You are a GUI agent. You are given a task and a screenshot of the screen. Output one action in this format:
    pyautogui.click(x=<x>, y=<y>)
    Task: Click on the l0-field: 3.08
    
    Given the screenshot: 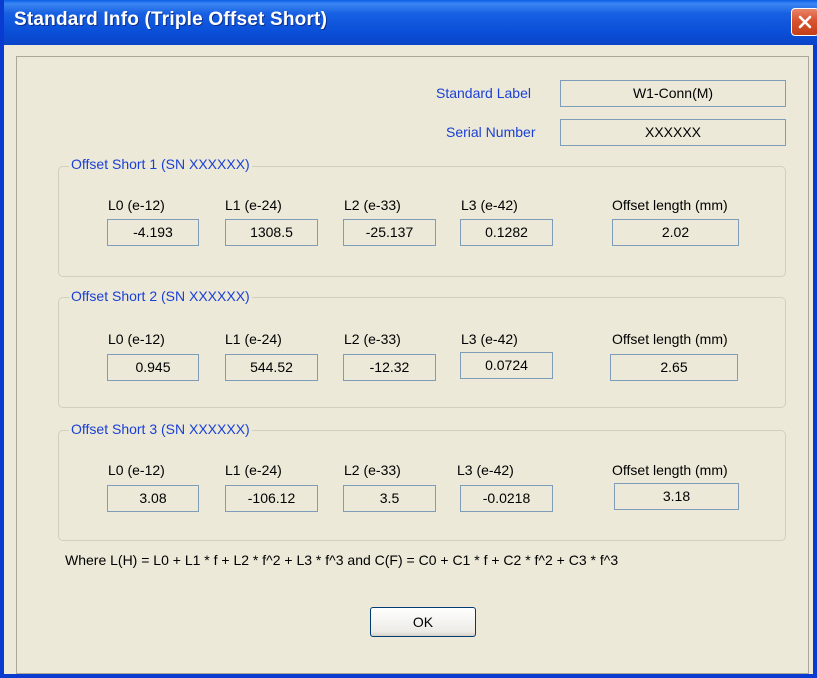 What is the action you would take?
    pyautogui.click(x=153, y=498)
    